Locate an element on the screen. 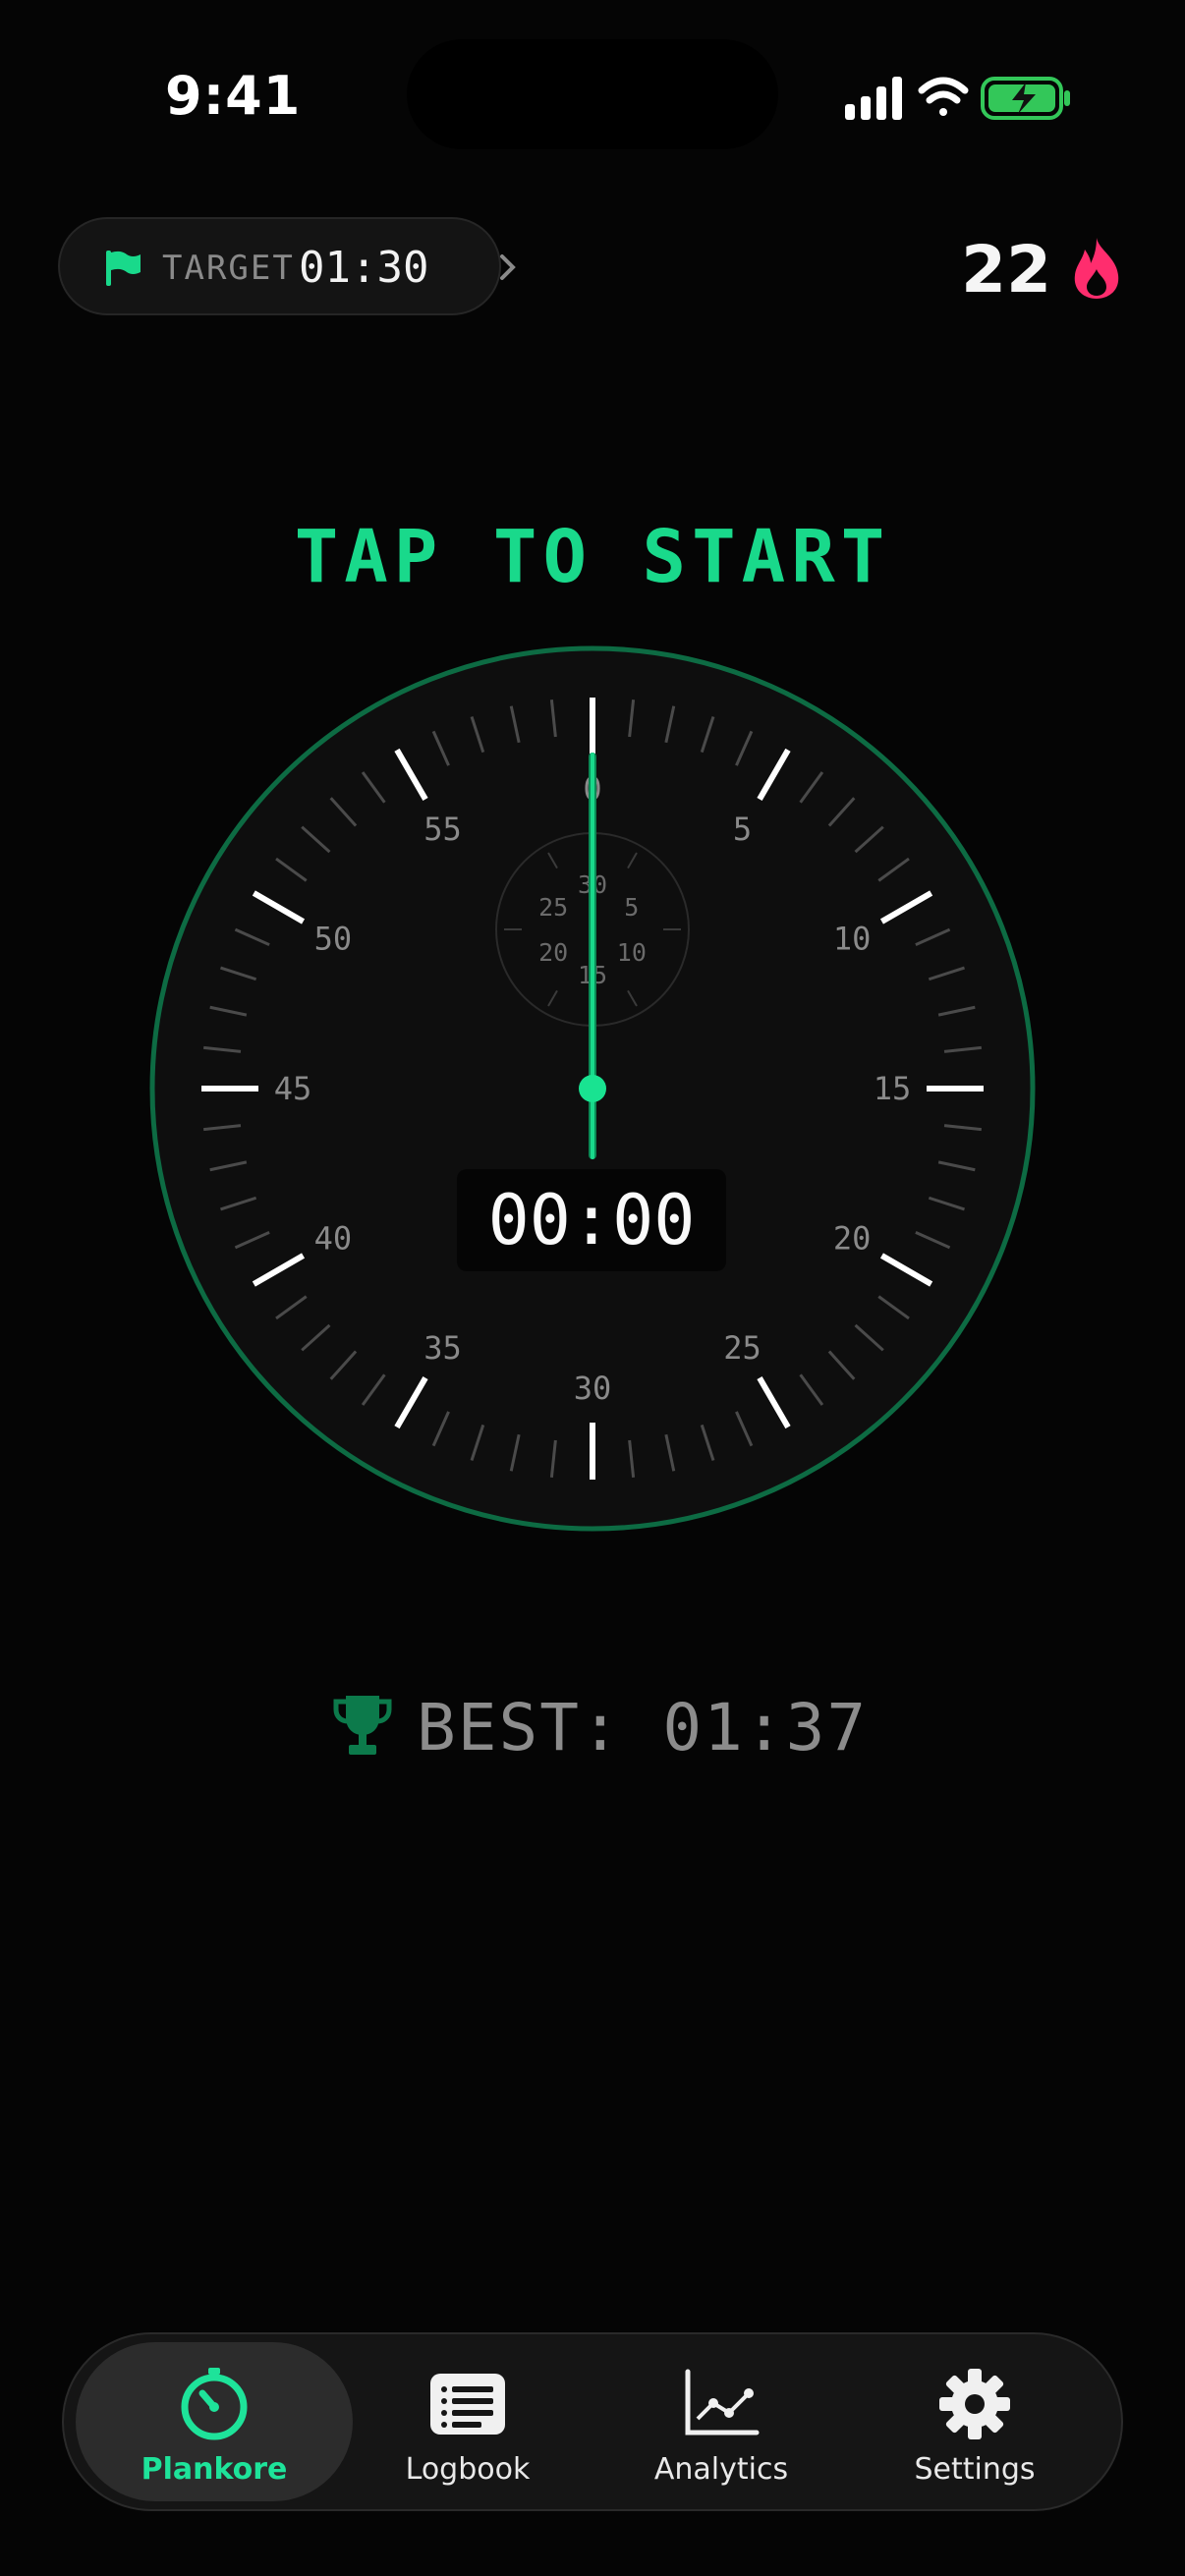 Image resolution: width=1185 pixels, height=2576 pixels. sub-dial-labels: 30 5 10 15 20 25 is located at coordinates (592, 929).